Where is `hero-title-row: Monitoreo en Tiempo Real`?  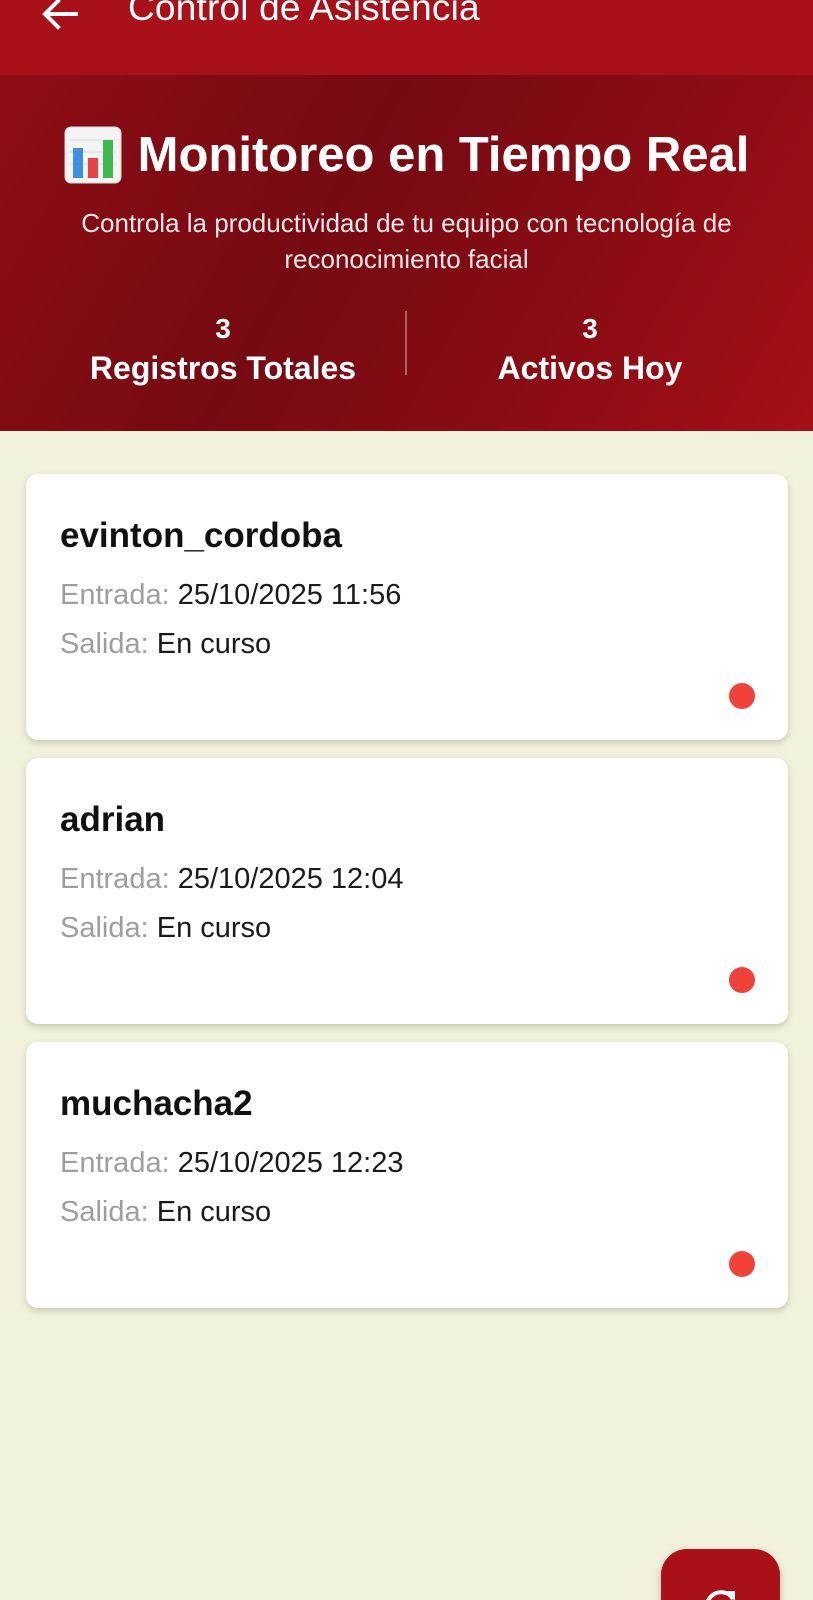 hero-title-row: Monitoreo en Tiempo Real is located at coordinates (406, 155).